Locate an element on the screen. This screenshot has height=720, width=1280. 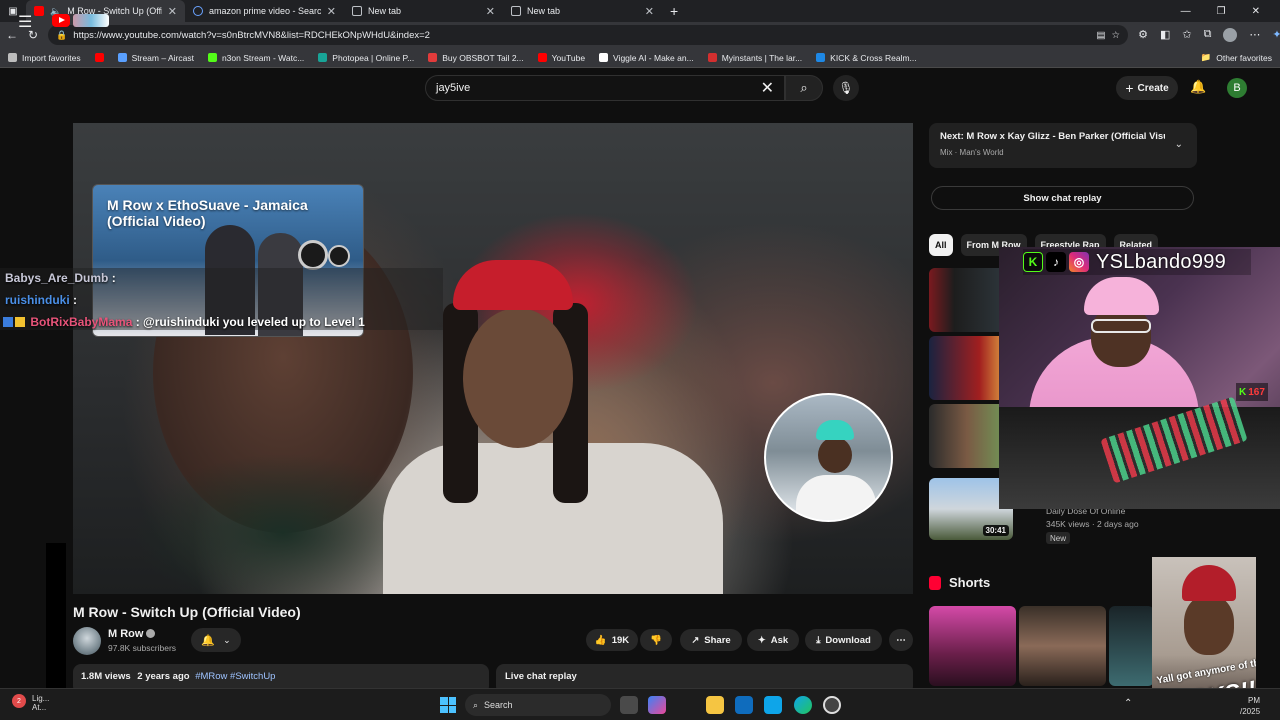
search-button: ⌕ is located at coordinates (804, 88).